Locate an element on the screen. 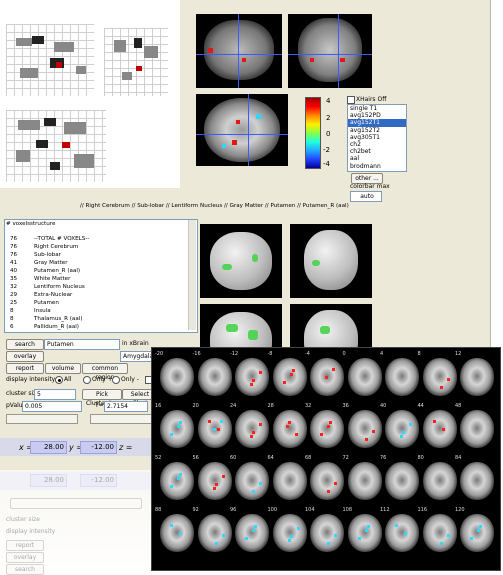  radio-only-minus is located at coordinates (116, 380).